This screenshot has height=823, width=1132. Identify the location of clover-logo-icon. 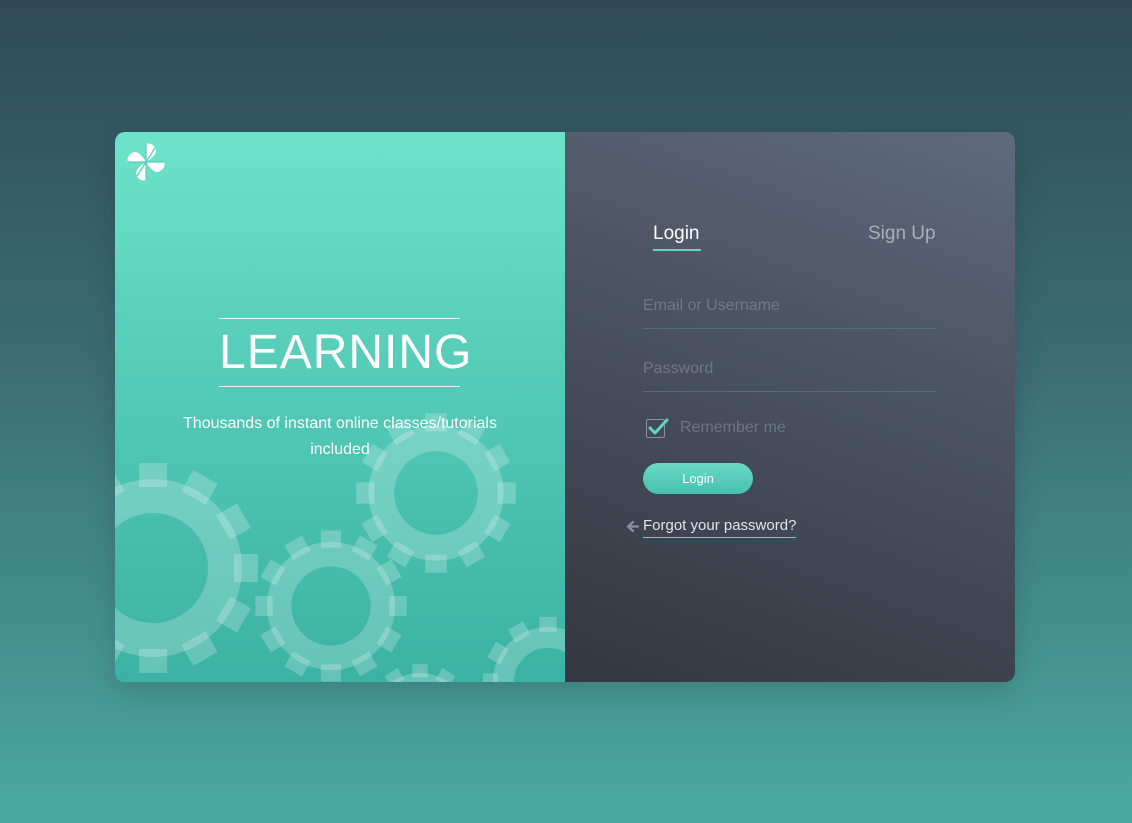
(146, 162).